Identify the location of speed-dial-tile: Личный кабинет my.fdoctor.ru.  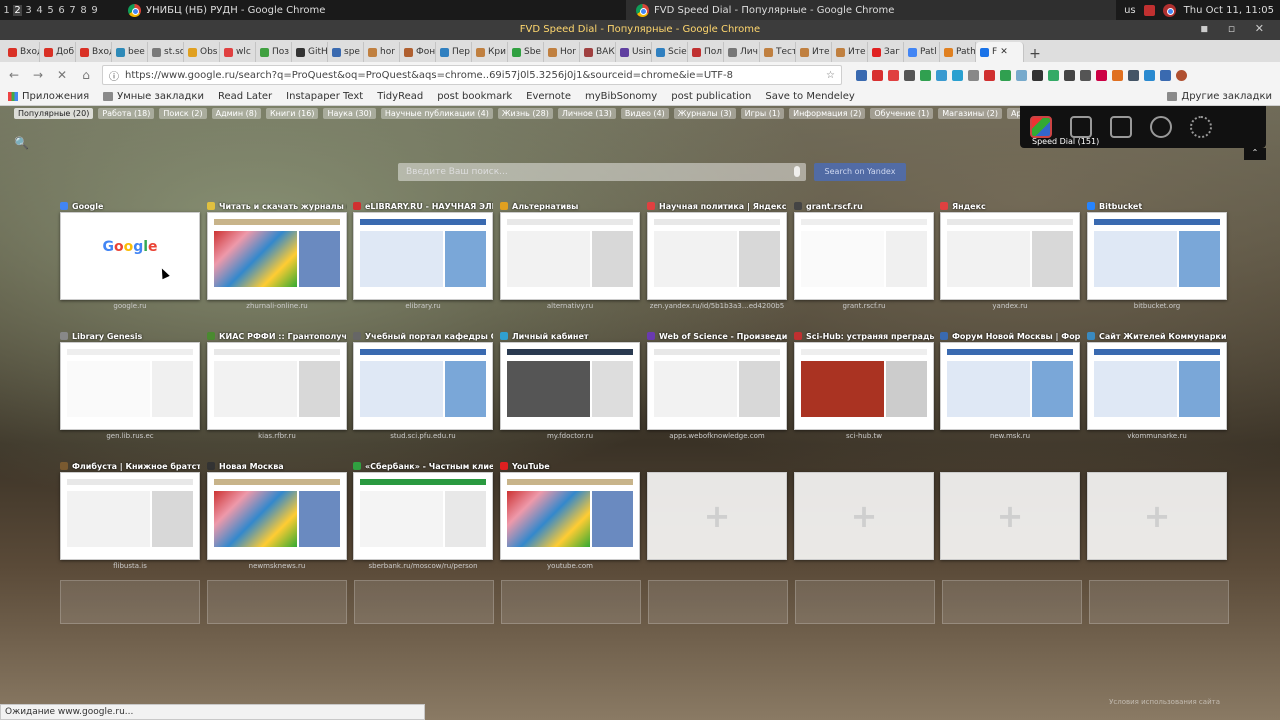
(570, 385).